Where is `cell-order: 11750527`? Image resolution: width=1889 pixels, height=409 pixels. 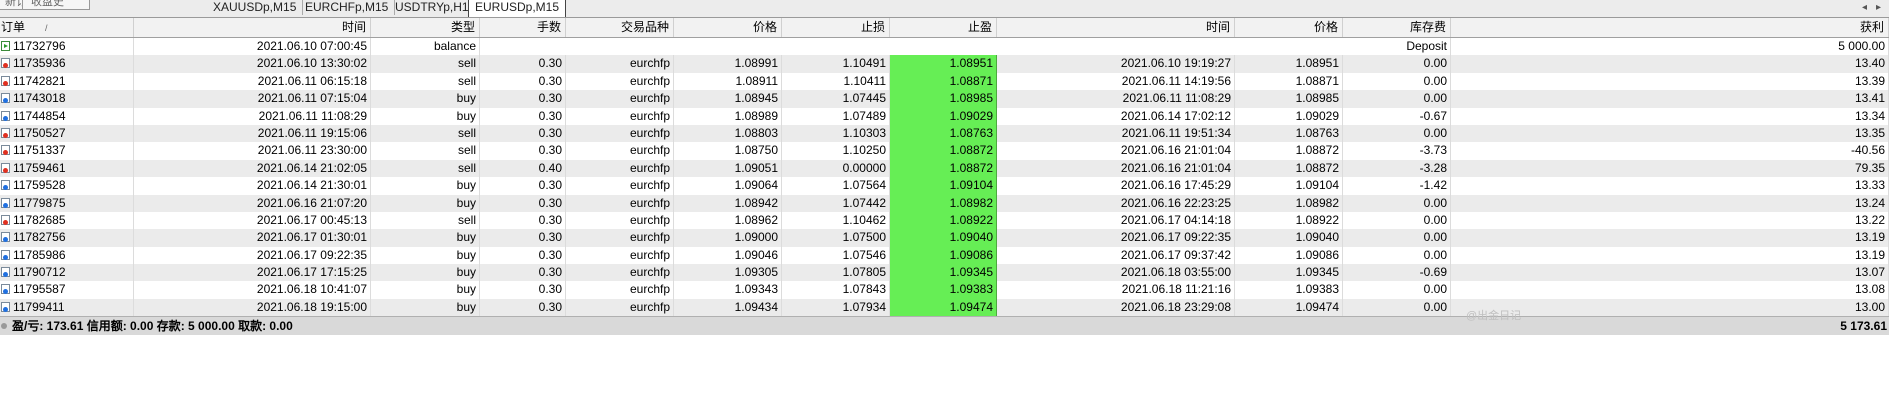 cell-order: 11750527 is located at coordinates (67, 133).